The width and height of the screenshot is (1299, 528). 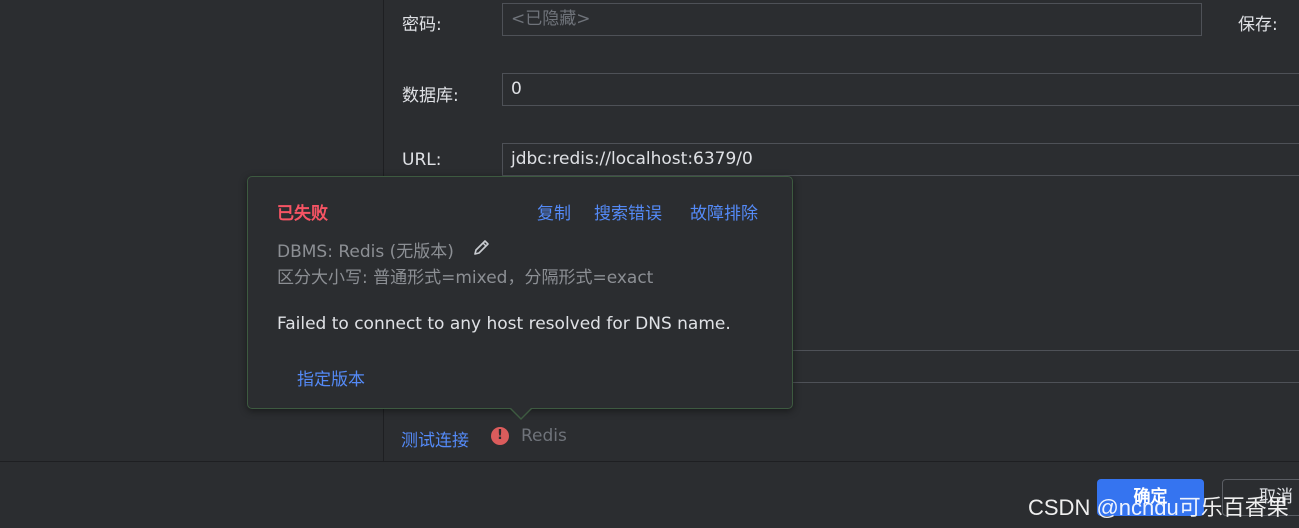 What do you see at coordinates (302, 214) in the screenshot?
I see `popup-status: 已失败` at bounding box center [302, 214].